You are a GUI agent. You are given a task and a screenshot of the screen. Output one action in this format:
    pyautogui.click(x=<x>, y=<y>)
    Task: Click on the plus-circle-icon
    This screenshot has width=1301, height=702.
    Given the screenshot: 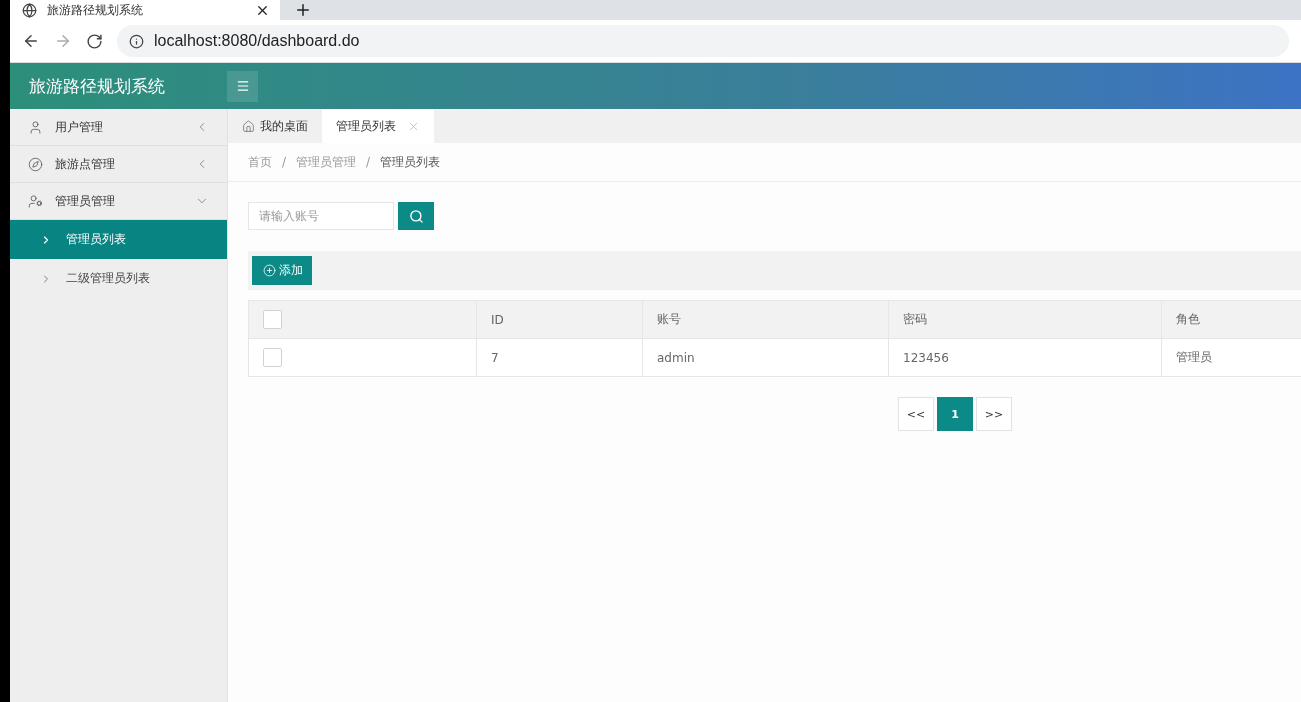 What is the action you would take?
    pyautogui.click(x=269, y=270)
    